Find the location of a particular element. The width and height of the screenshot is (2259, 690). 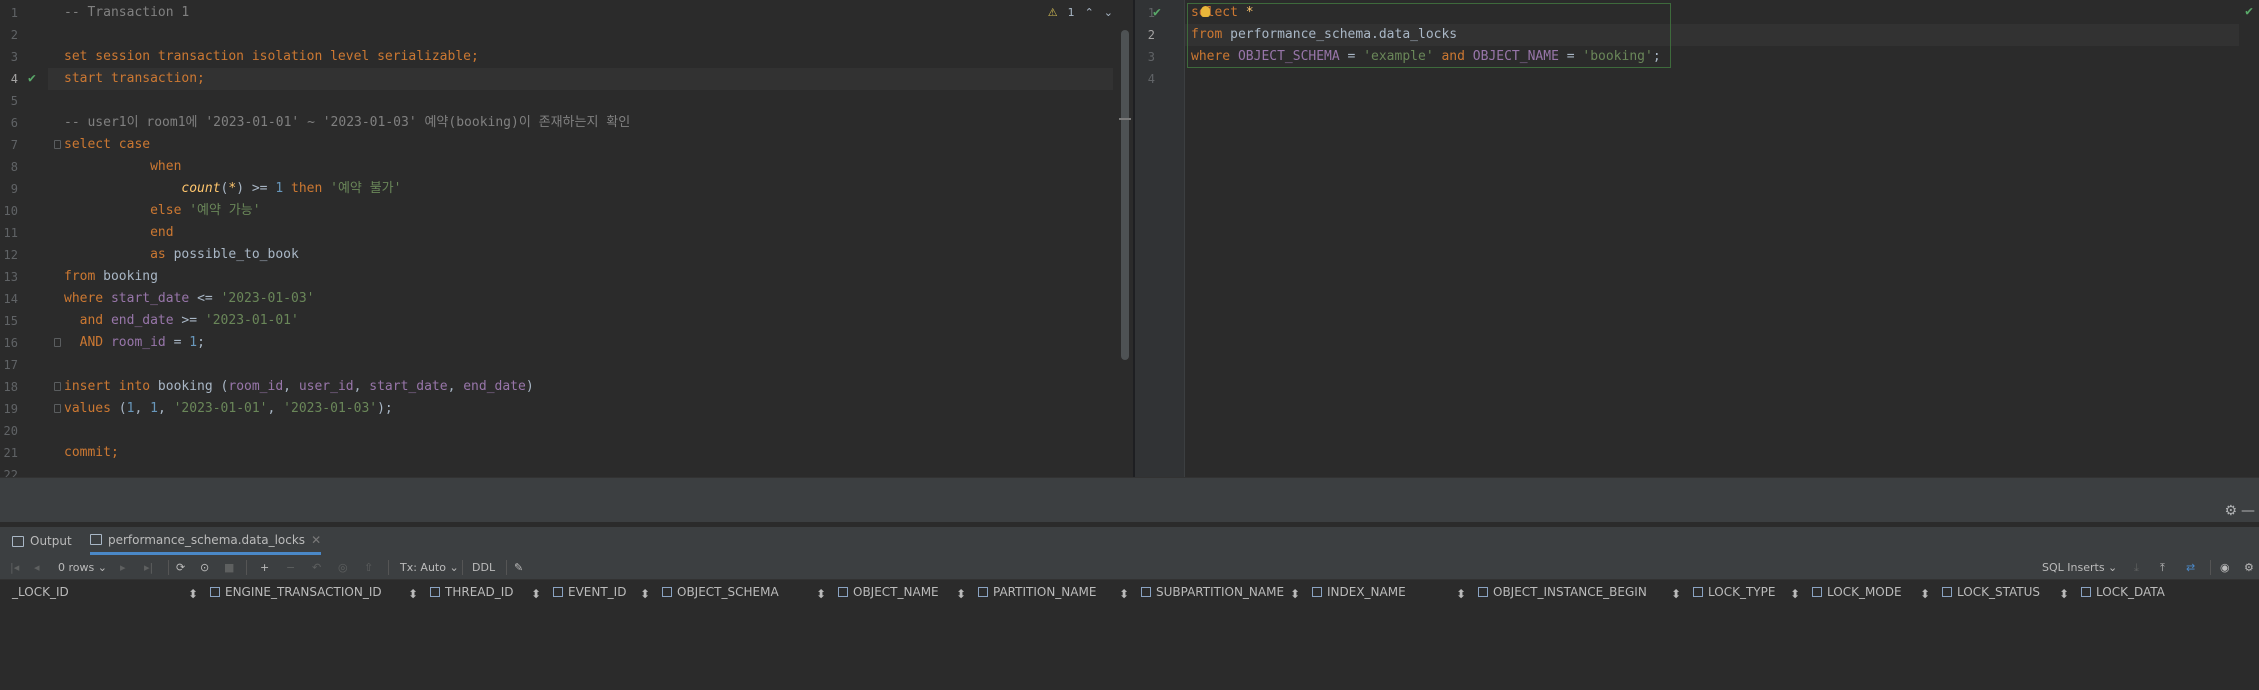

reload-icon: ⟳ is located at coordinates (180, 567).